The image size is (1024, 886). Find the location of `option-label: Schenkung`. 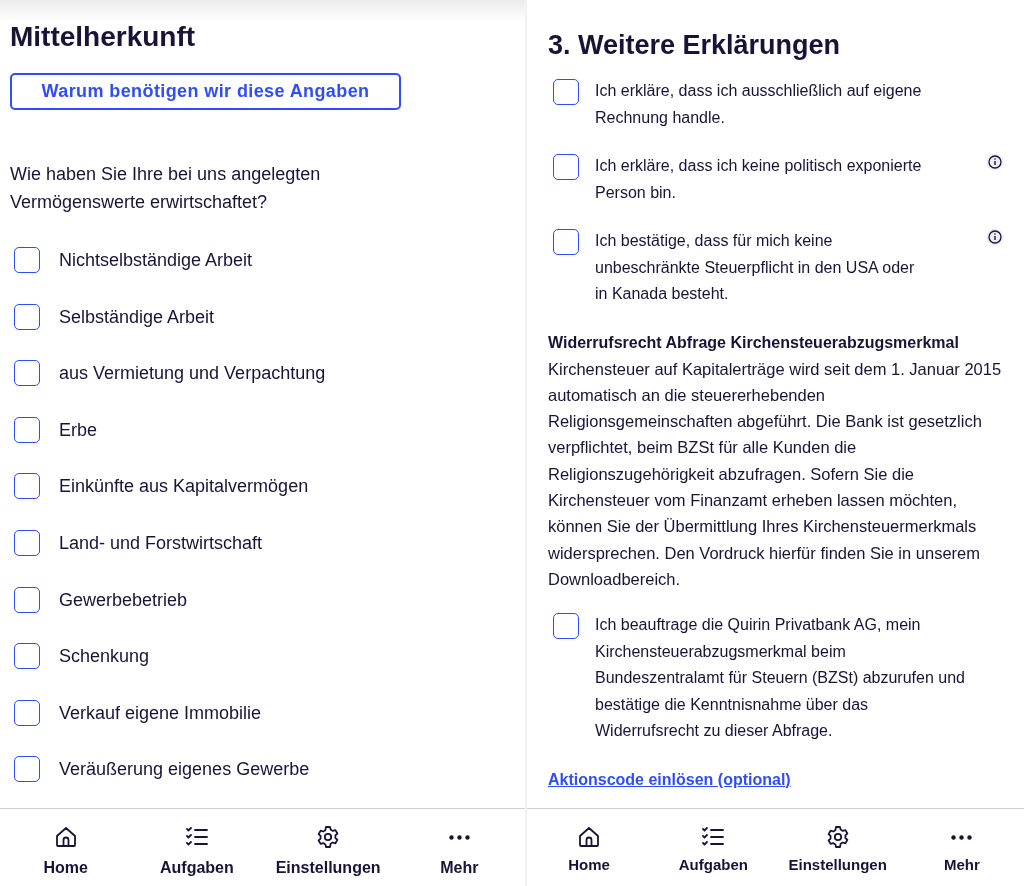

option-label: Schenkung is located at coordinates (104, 657).